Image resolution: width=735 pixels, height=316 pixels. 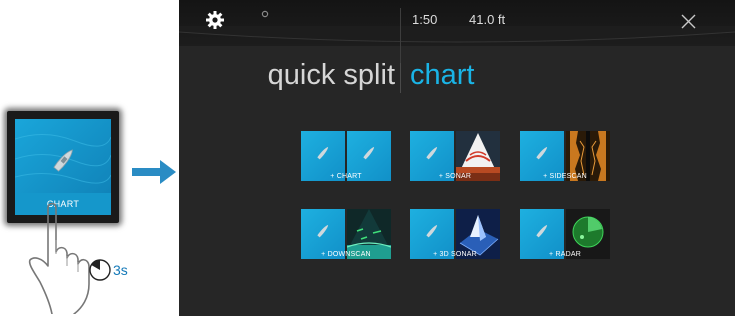 What do you see at coordinates (455, 254) in the screenshot?
I see `split-option-label: + 3D SONAR` at bounding box center [455, 254].